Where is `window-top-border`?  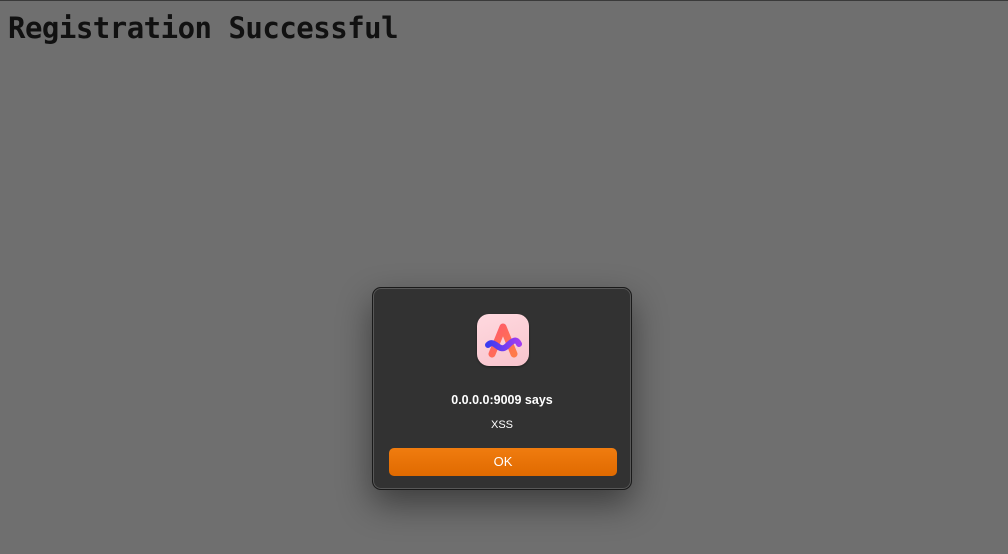
window-top-border is located at coordinates (504, 0).